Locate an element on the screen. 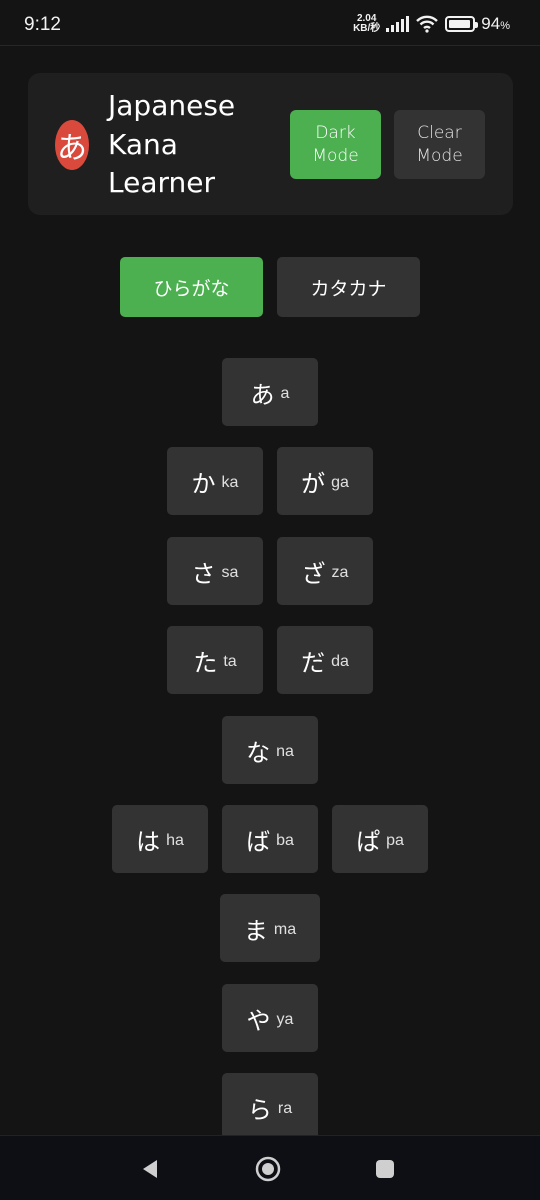 The height and width of the screenshot is (1200, 540). kana-romaji: ba is located at coordinates (285, 840).